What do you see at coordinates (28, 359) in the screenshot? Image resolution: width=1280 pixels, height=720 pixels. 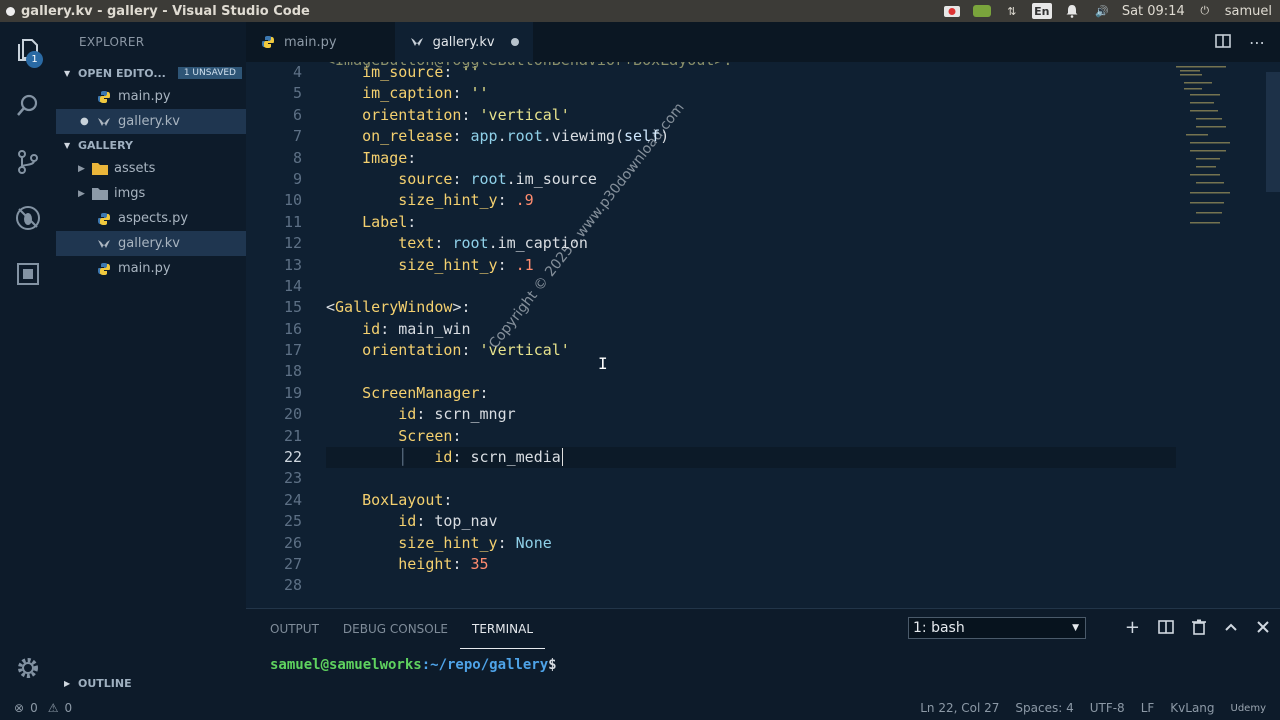 I see `activity-bar: 1` at bounding box center [28, 359].